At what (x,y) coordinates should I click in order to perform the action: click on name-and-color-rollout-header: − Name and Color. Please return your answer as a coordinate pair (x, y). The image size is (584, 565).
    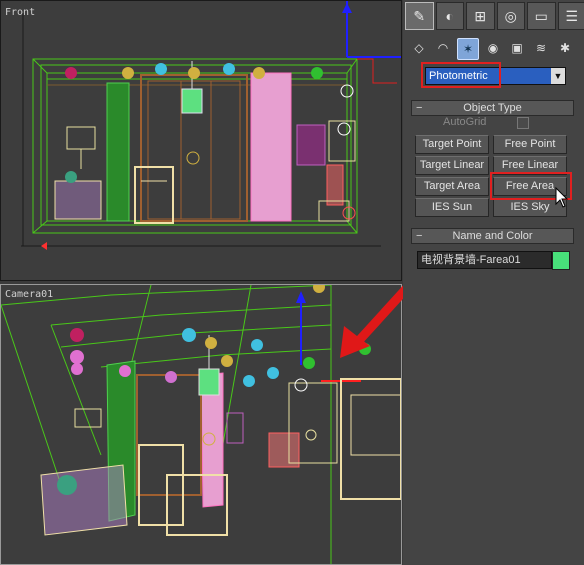
    Looking at the image, I should click on (492, 236).